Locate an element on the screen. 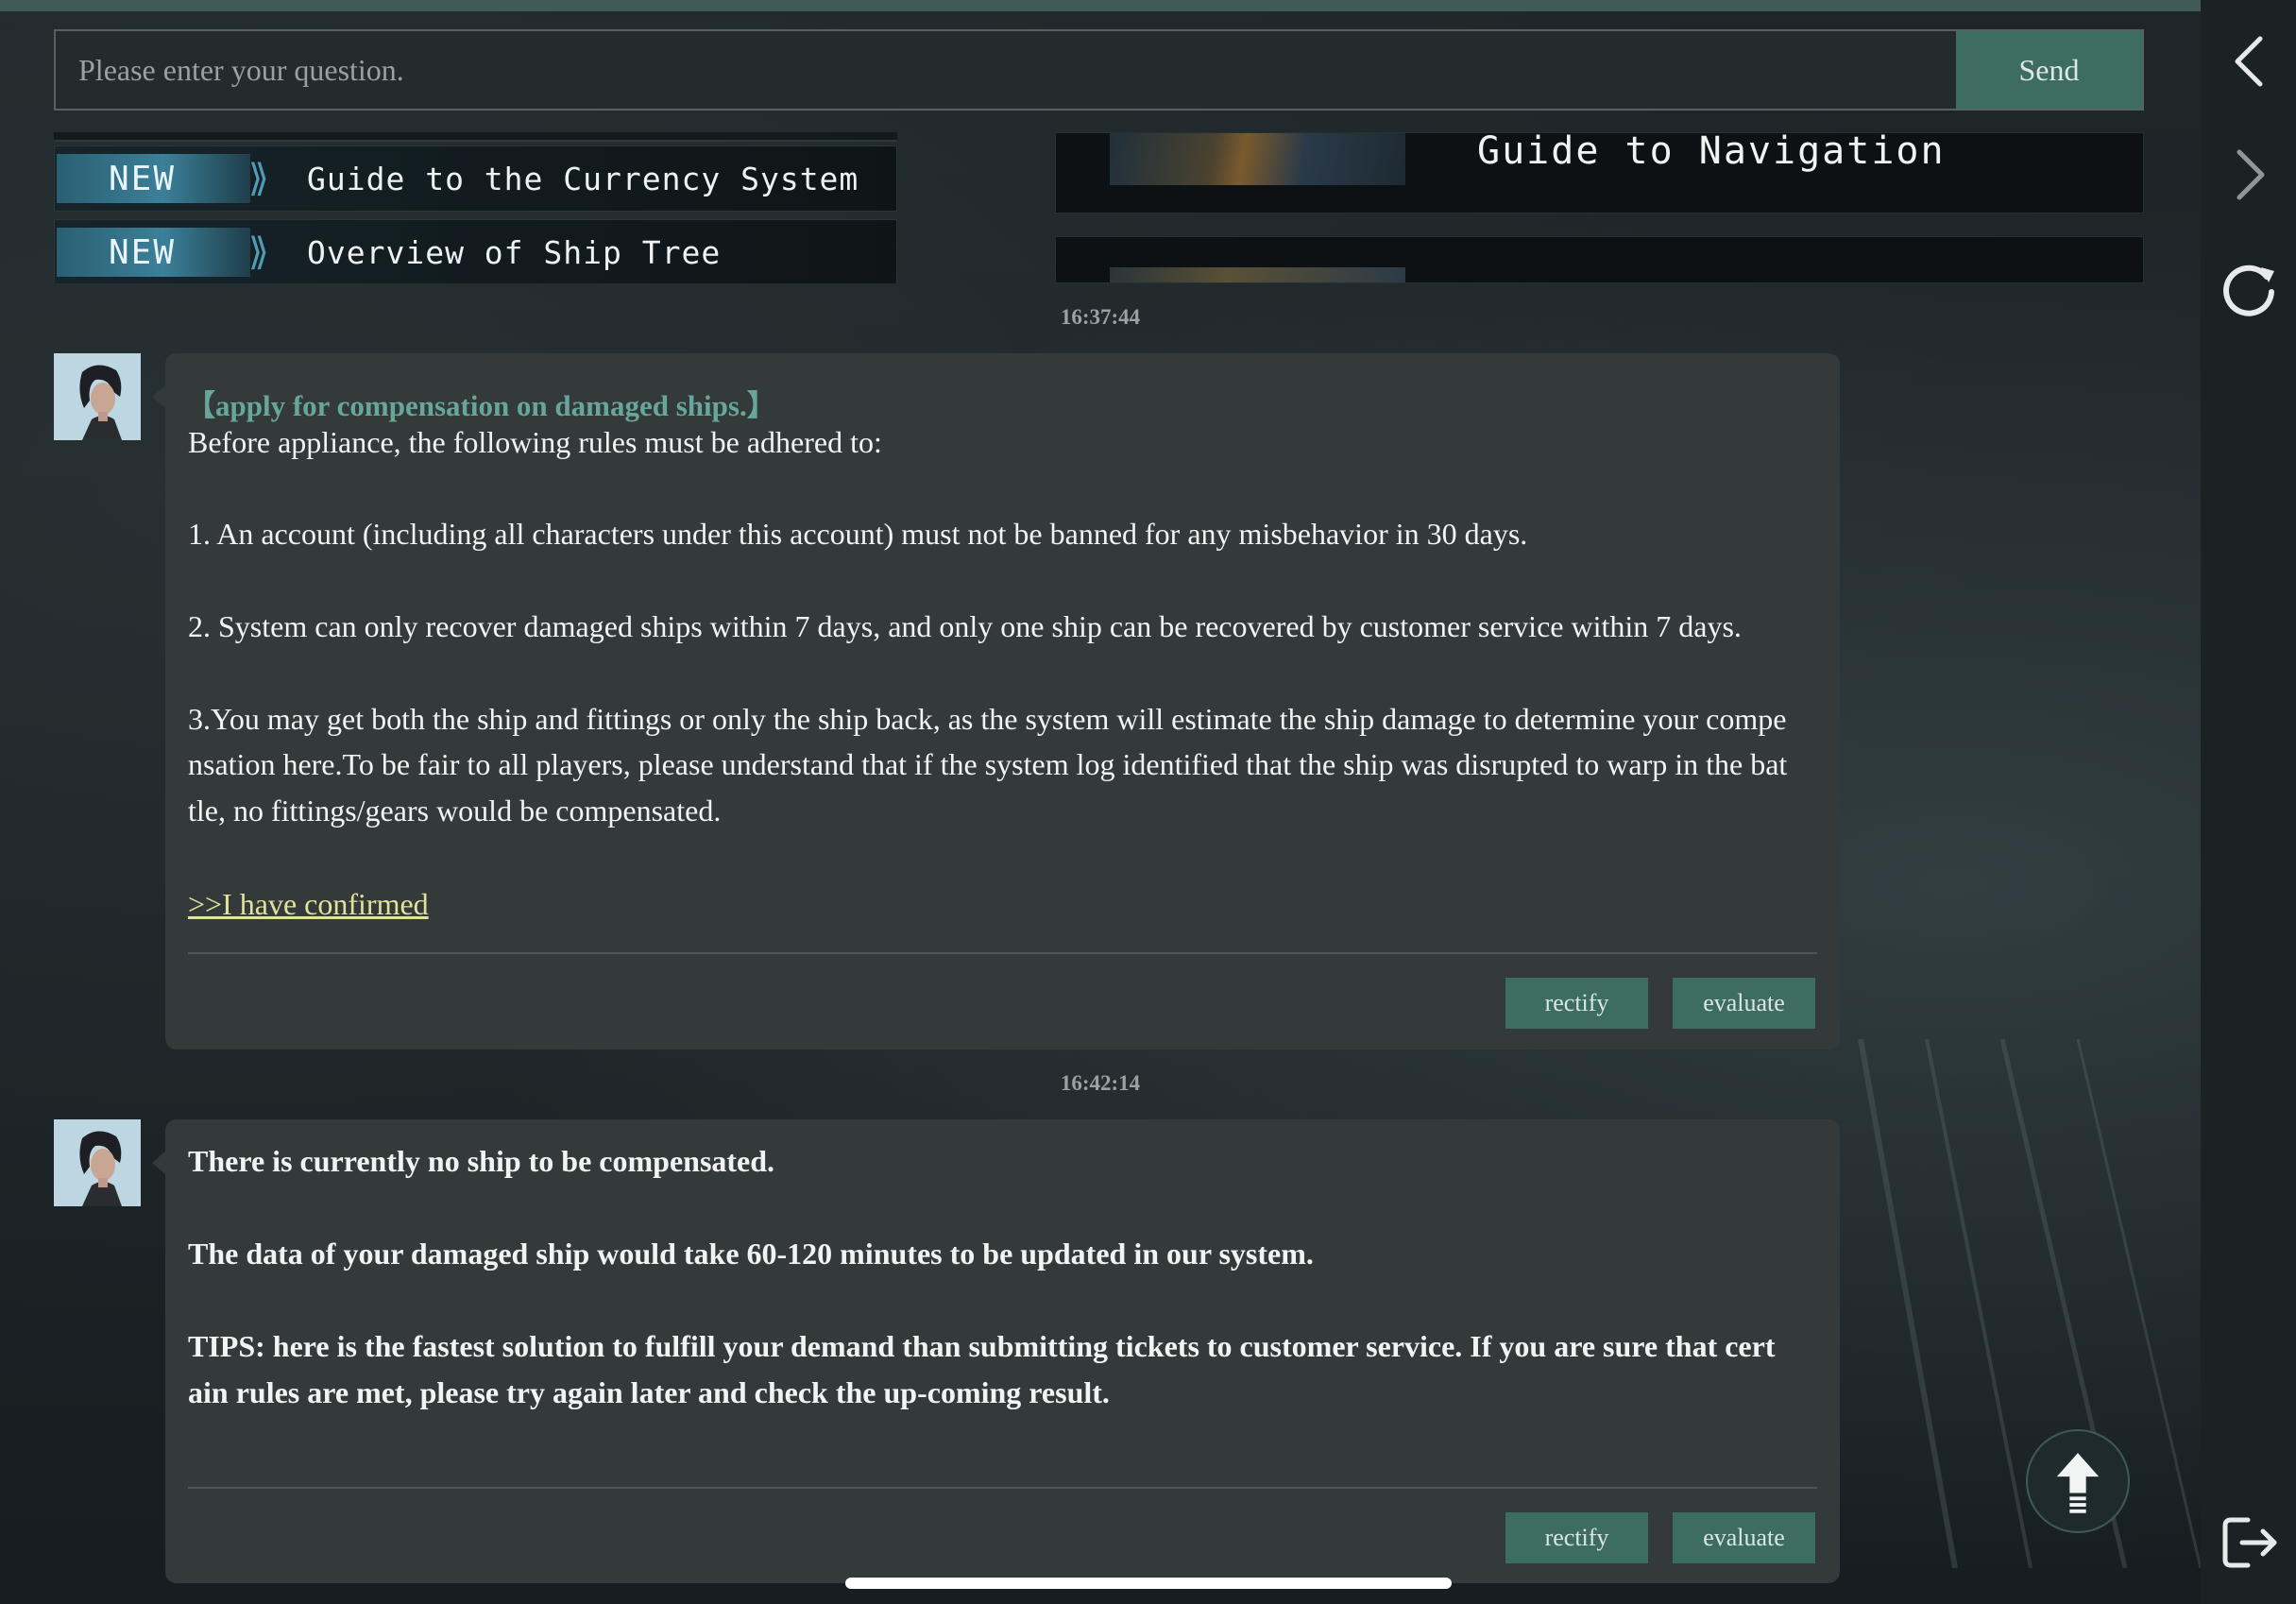 The width and height of the screenshot is (2296, 1604). guide-list-edge is located at coordinates (476, 137).